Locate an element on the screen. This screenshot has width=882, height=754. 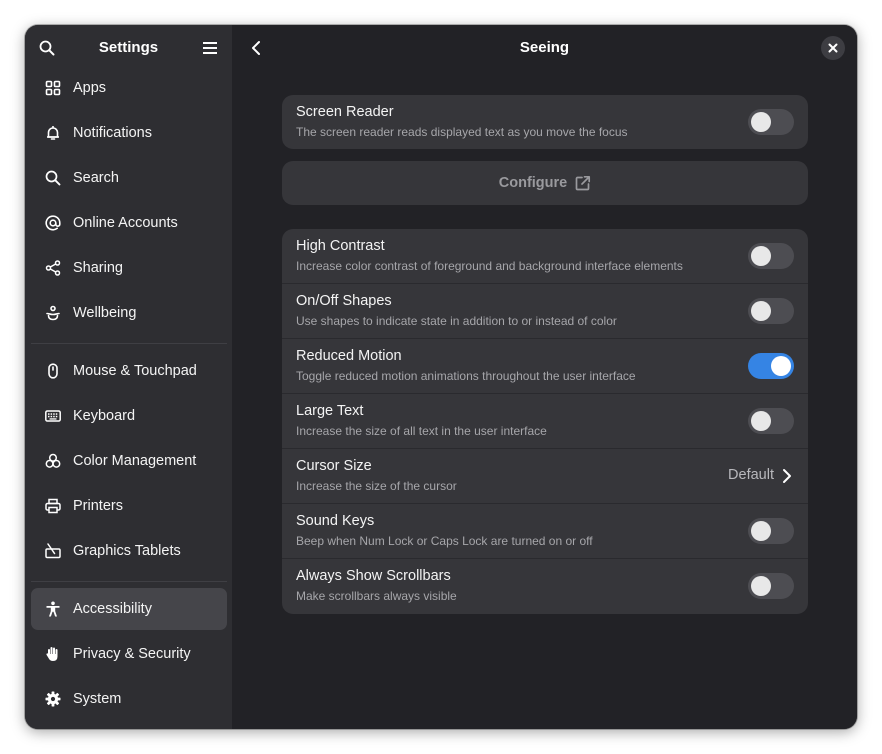
sidebar-item-graphics-tablets: Graphics Tablets is located at coordinates (129, 551).